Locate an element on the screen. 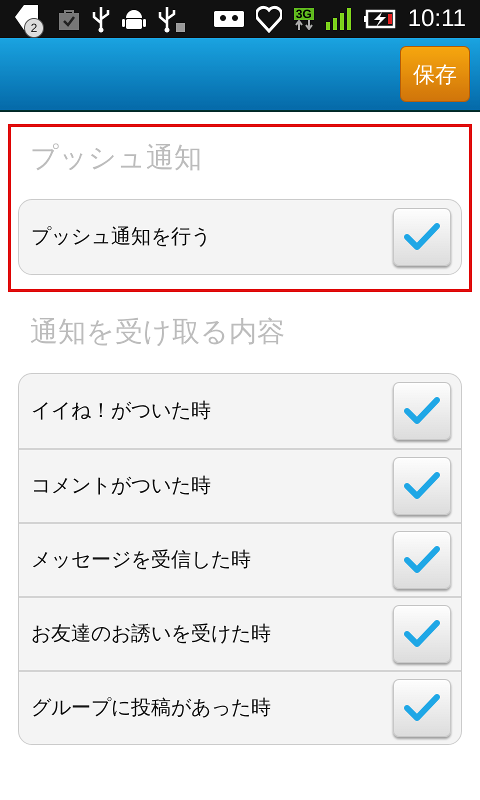 The height and width of the screenshot is (800, 480). setting-label: グループに投稿があった時 is located at coordinates (151, 708).